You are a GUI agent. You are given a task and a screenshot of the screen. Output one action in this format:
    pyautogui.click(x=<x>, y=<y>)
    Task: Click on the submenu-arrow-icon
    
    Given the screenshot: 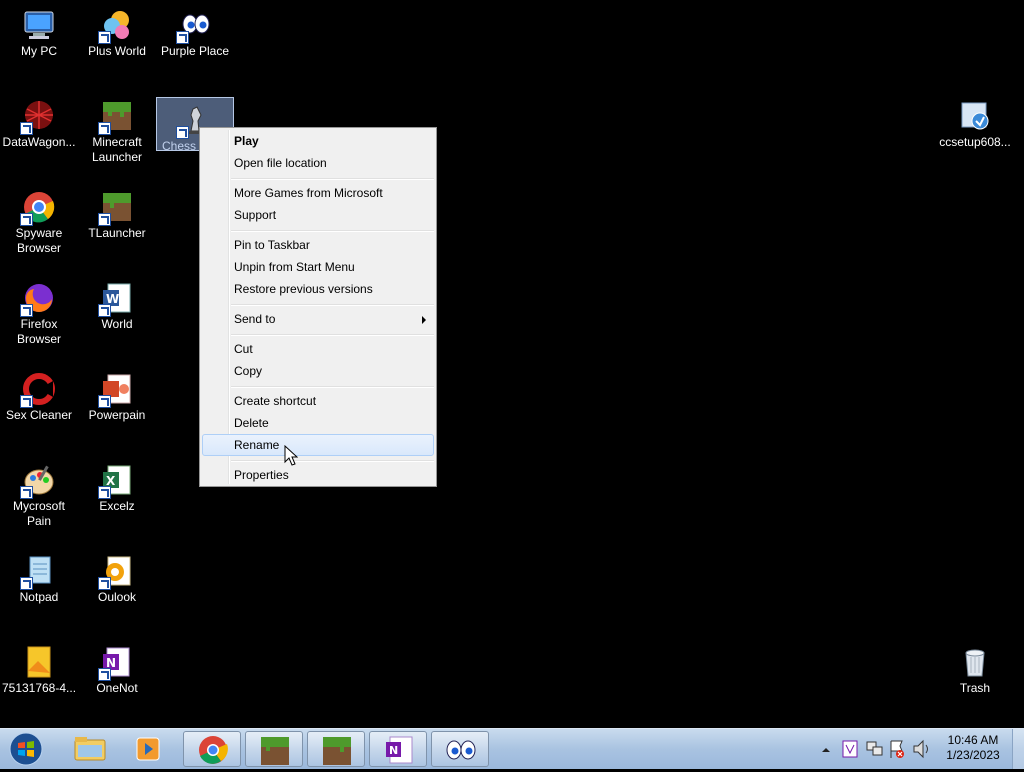 What is the action you would take?
    pyautogui.click(x=424, y=320)
    